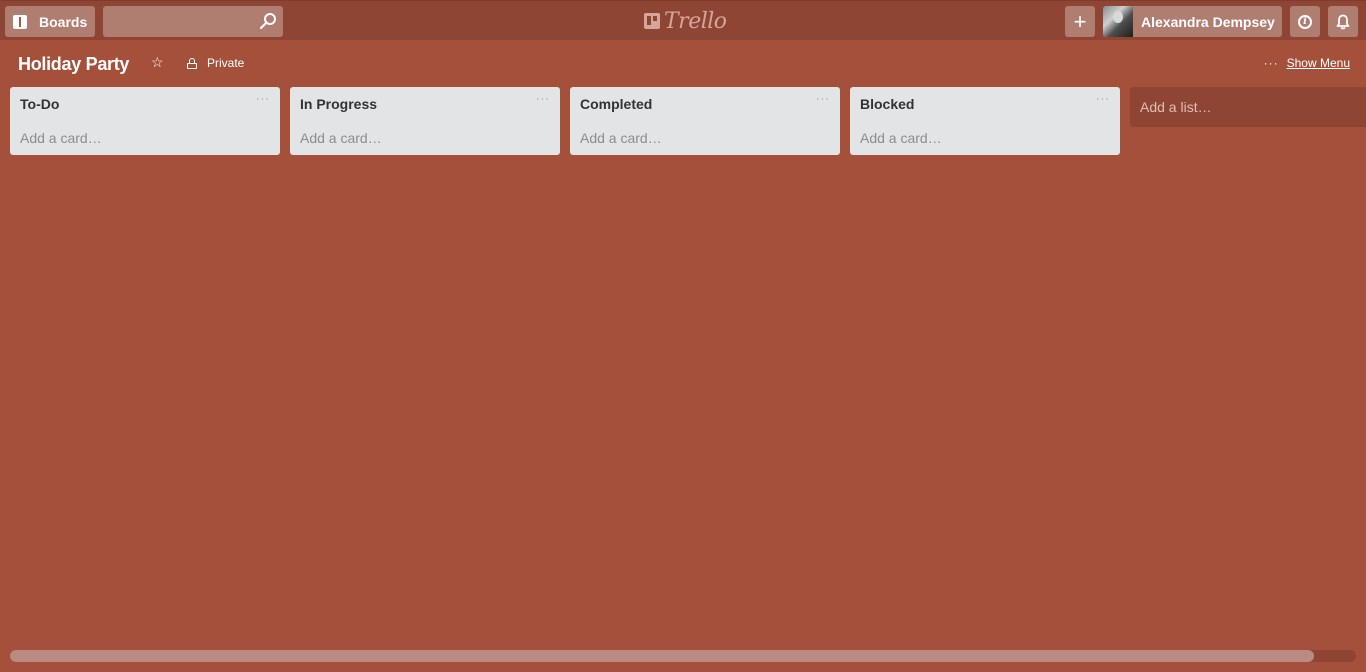  I want to click on show-menu-link: Show Menu, so click(1318, 63).